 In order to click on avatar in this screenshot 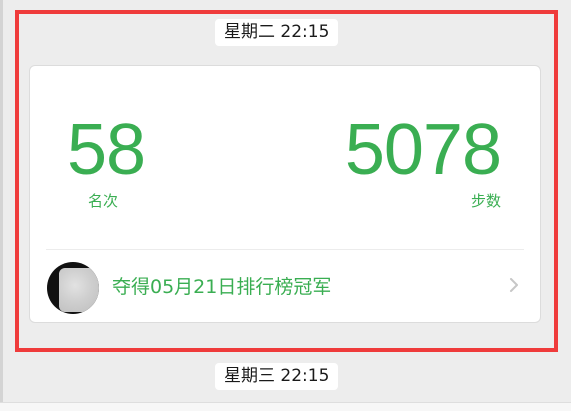, I will do `click(73, 288)`.